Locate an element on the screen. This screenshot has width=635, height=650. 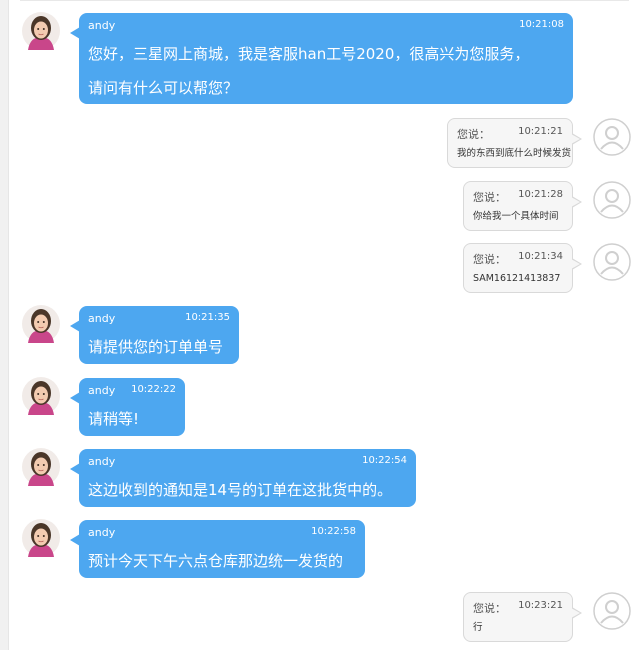
message-text: 这边收到的通知是14号的订单在这批货中的。 is located at coordinates (240, 490).